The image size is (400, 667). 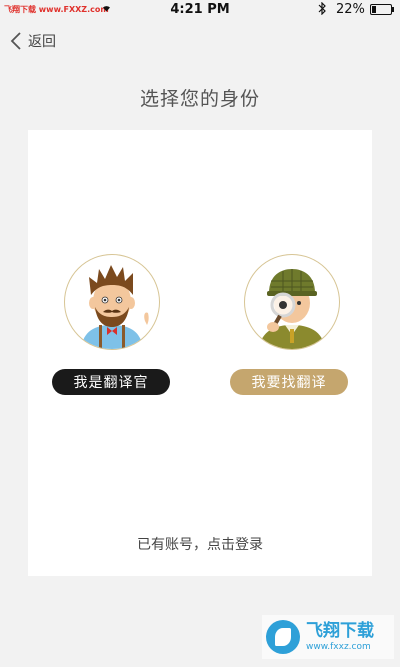 I want to click on translator-avatar, so click(x=112, y=302).